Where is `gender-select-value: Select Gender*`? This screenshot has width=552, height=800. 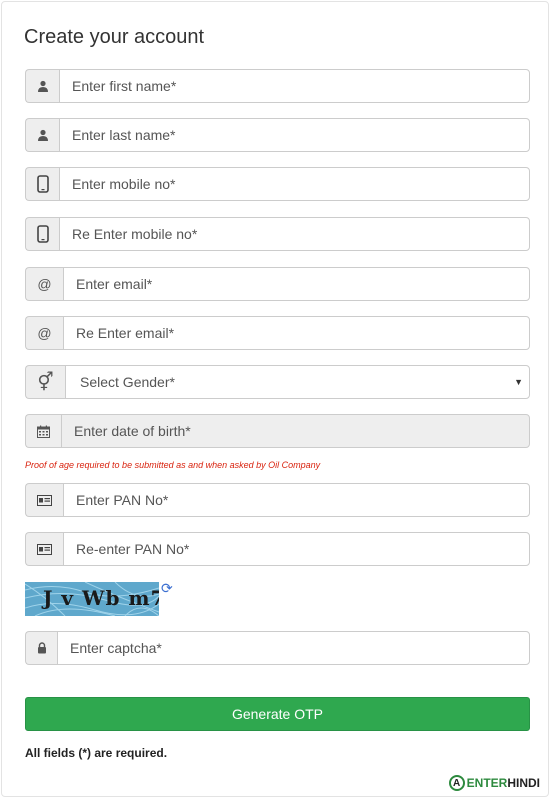
gender-select-value: Select Gender* is located at coordinates (127, 382).